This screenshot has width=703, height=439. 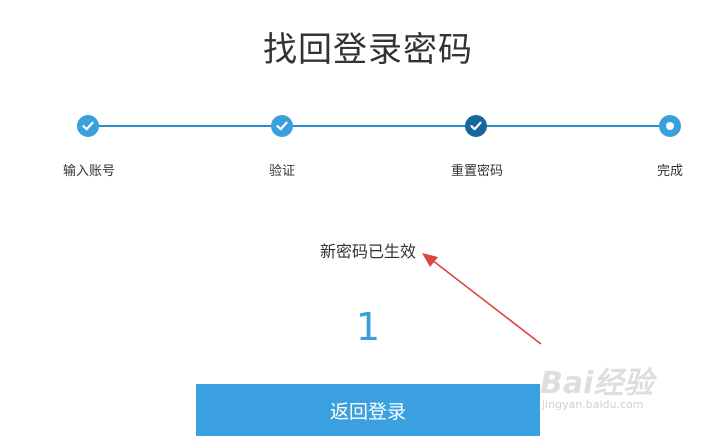 I want to click on step-label-verify: 验证, so click(x=282, y=171).